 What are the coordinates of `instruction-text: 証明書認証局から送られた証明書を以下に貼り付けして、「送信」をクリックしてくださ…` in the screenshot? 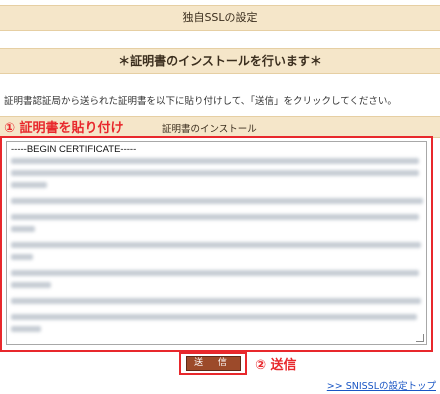 It's located at (200, 101).